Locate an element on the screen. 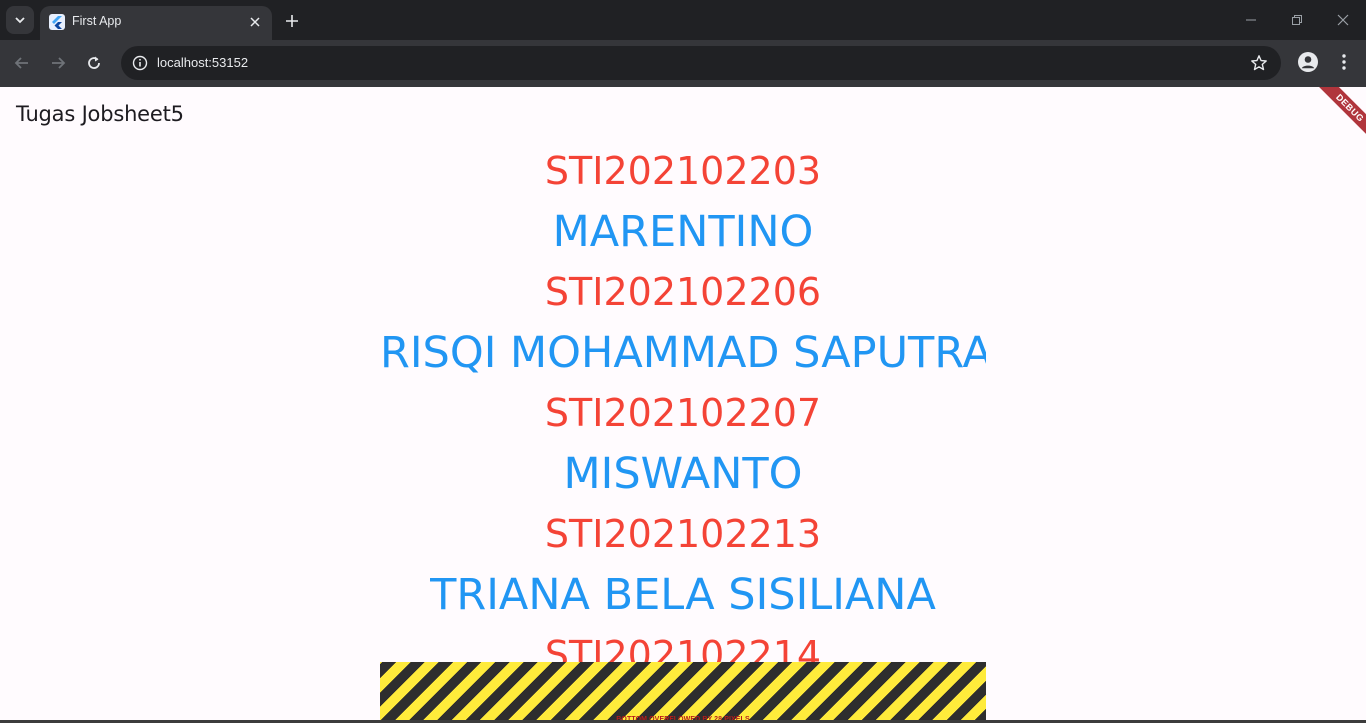 This screenshot has width=1366, height=723. chevron-down-icon is located at coordinates (20, 20).